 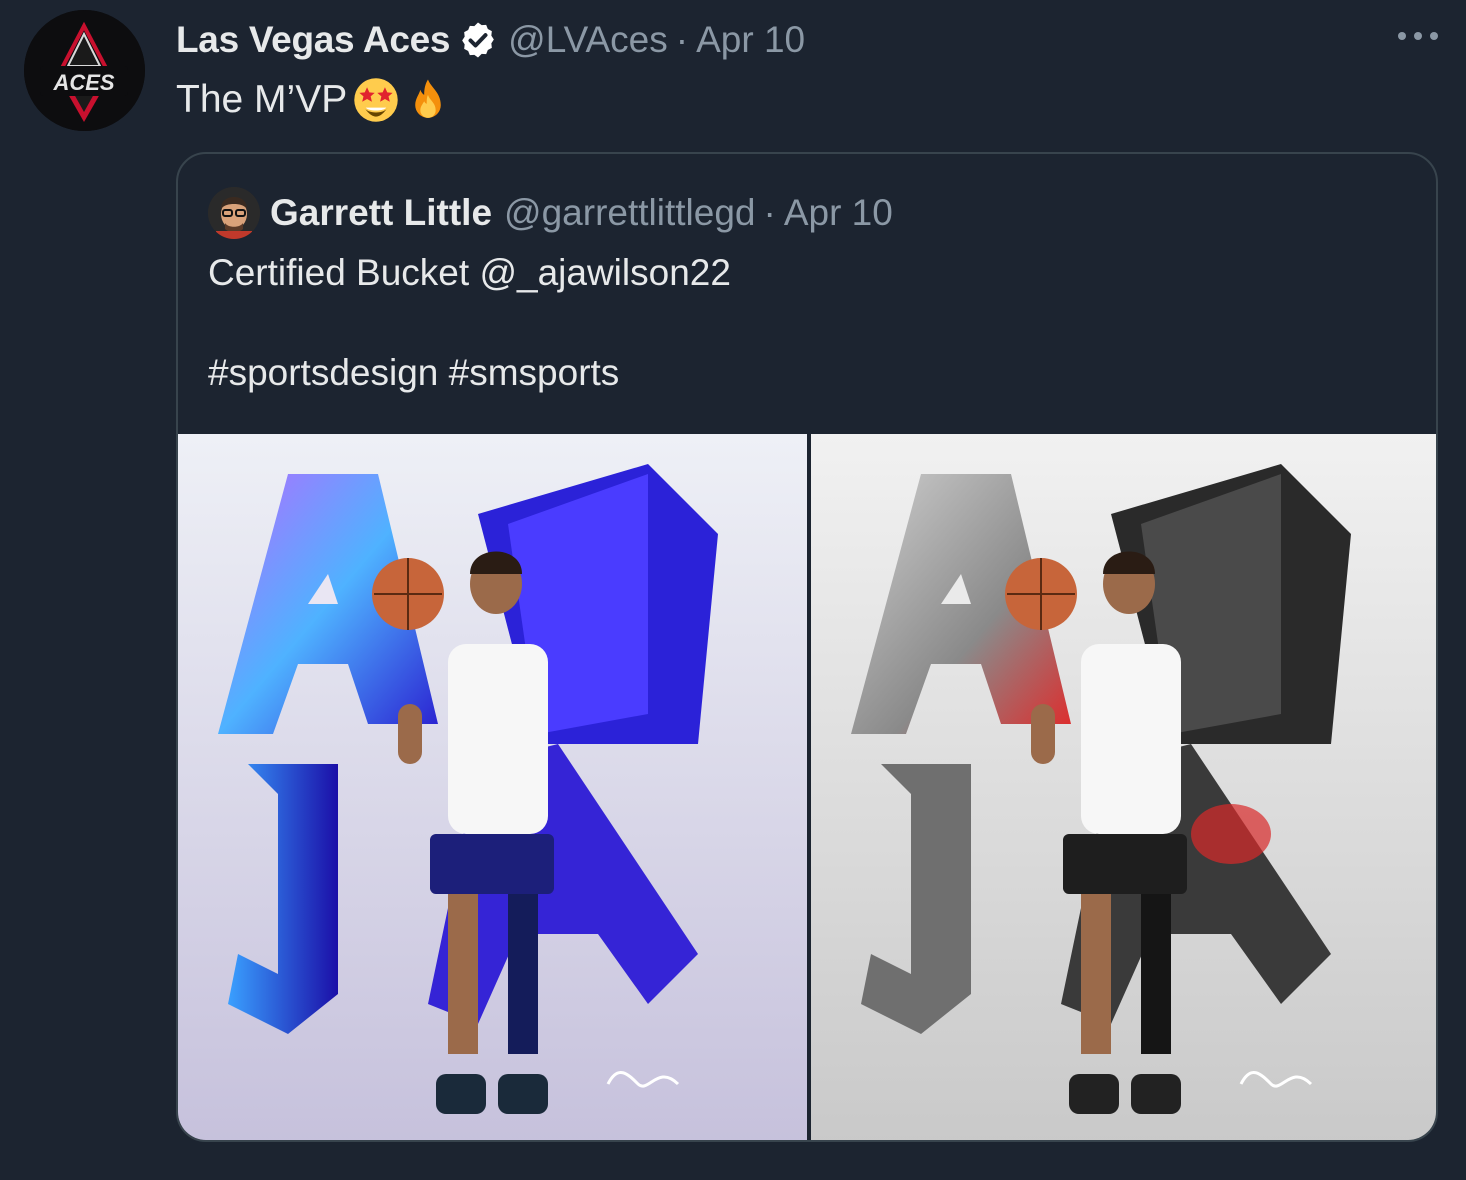 What do you see at coordinates (428, 98) in the screenshot?
I see `fire-emoji-icon` at bounding box center [428, 98].